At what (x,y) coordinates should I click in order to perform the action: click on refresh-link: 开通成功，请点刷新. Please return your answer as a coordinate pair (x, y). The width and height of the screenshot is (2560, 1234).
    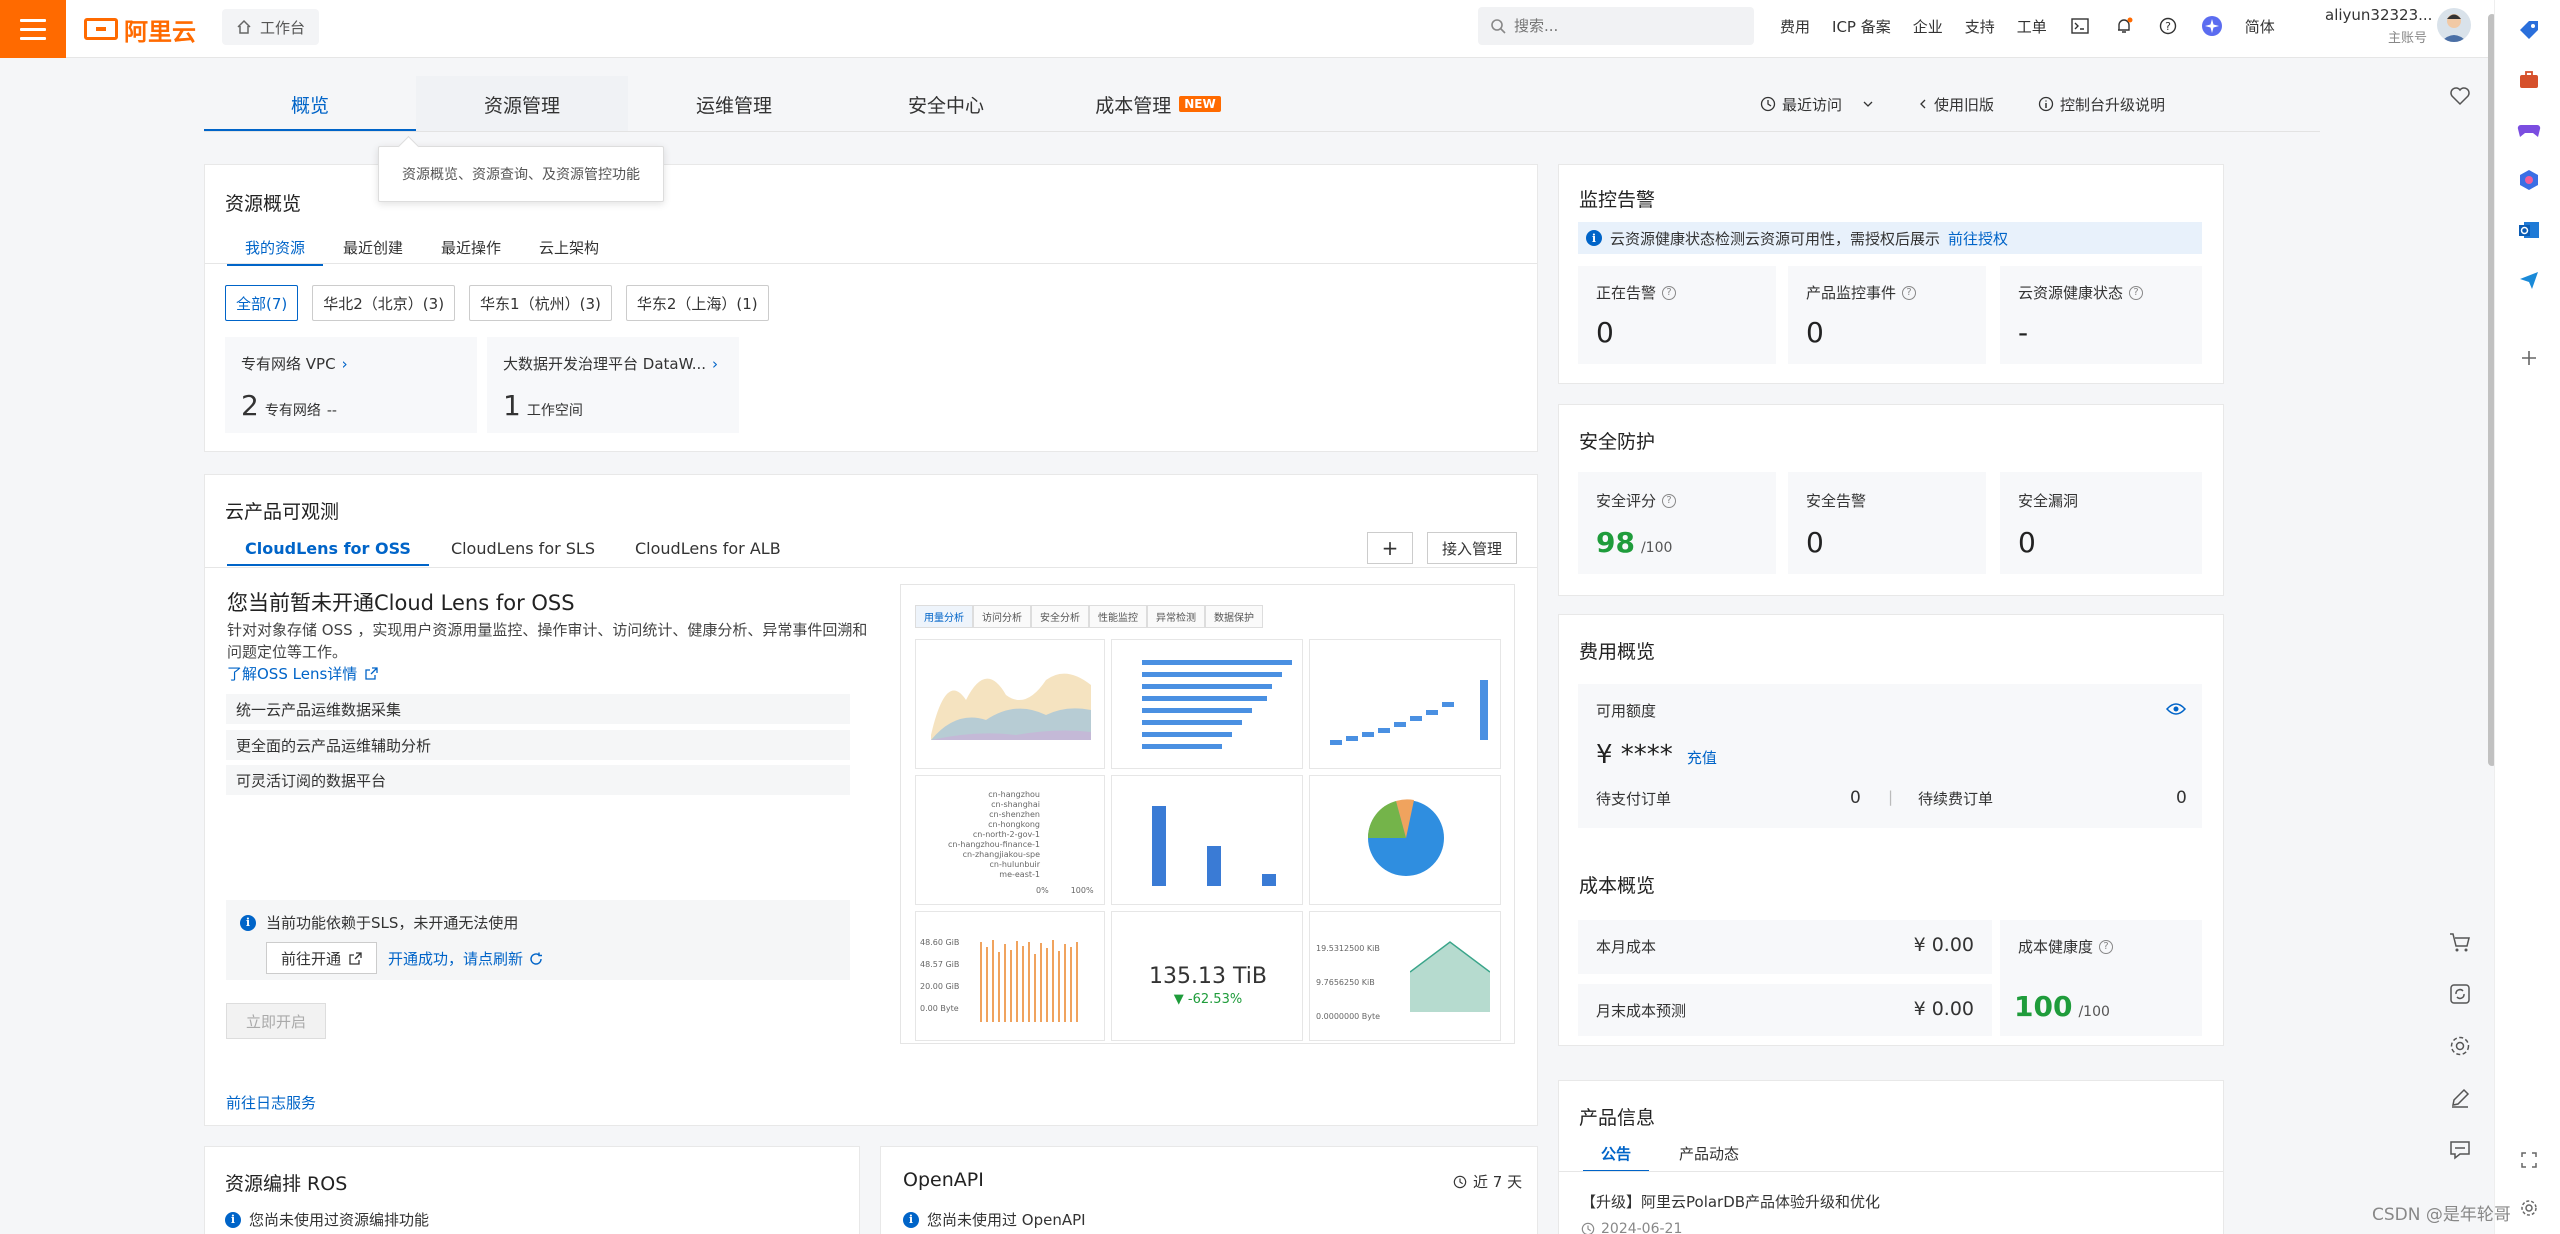
    Looking at the image, I should click on (465, 958).